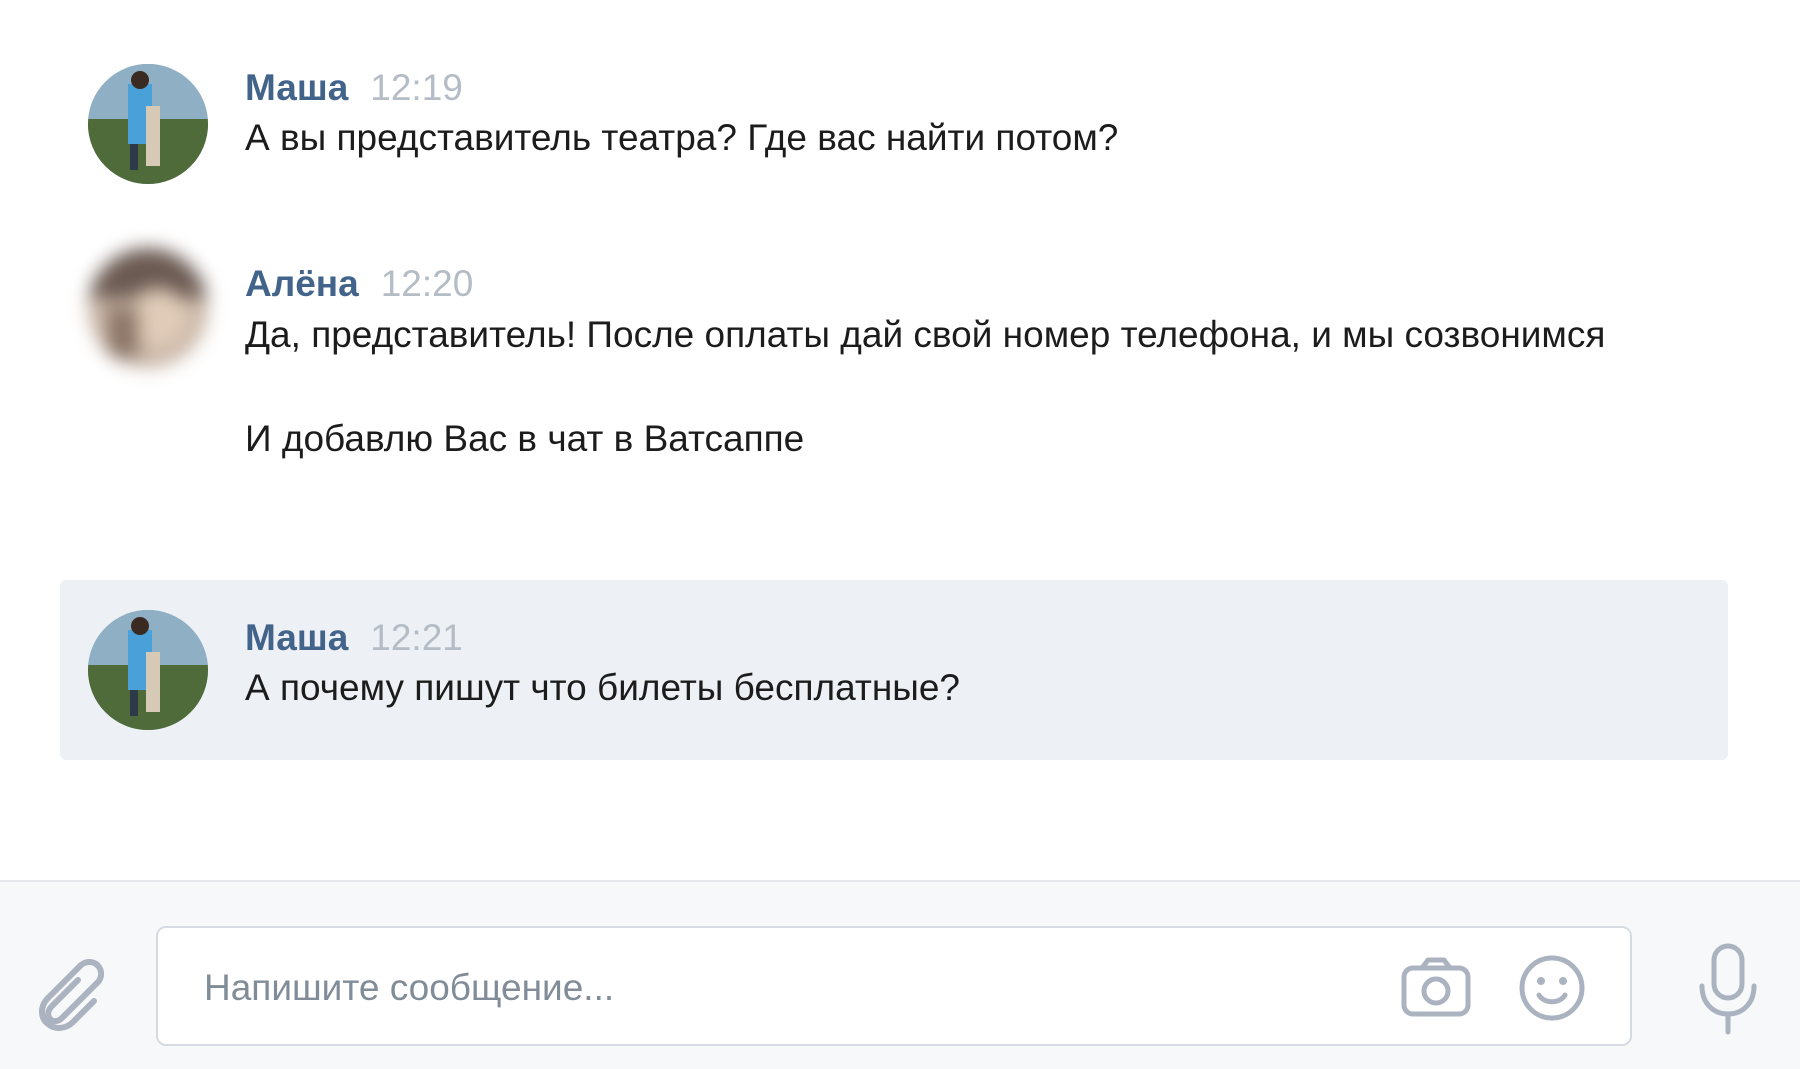  Describe the element at coordinates (1436, 988) in the screenshot. I see `camera-icon` at that location.